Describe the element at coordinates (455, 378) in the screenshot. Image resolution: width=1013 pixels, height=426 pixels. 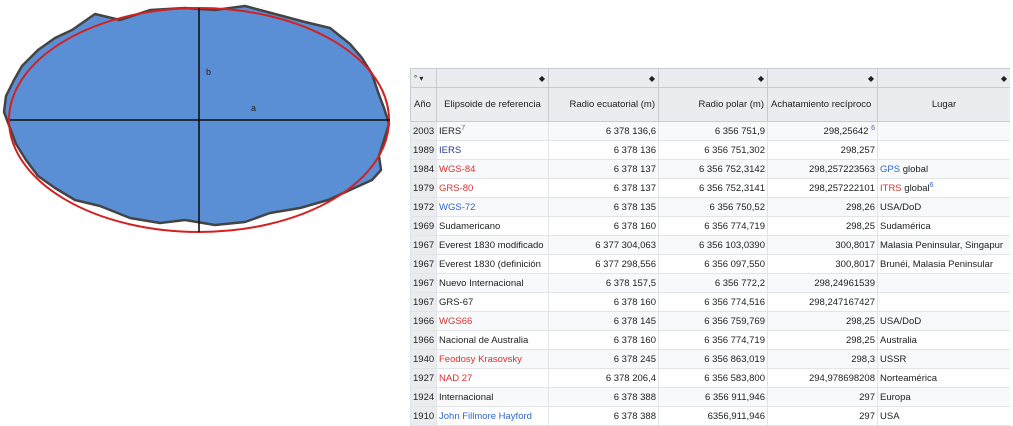
I see `ellipsoid-link: NAD 27` at that location.